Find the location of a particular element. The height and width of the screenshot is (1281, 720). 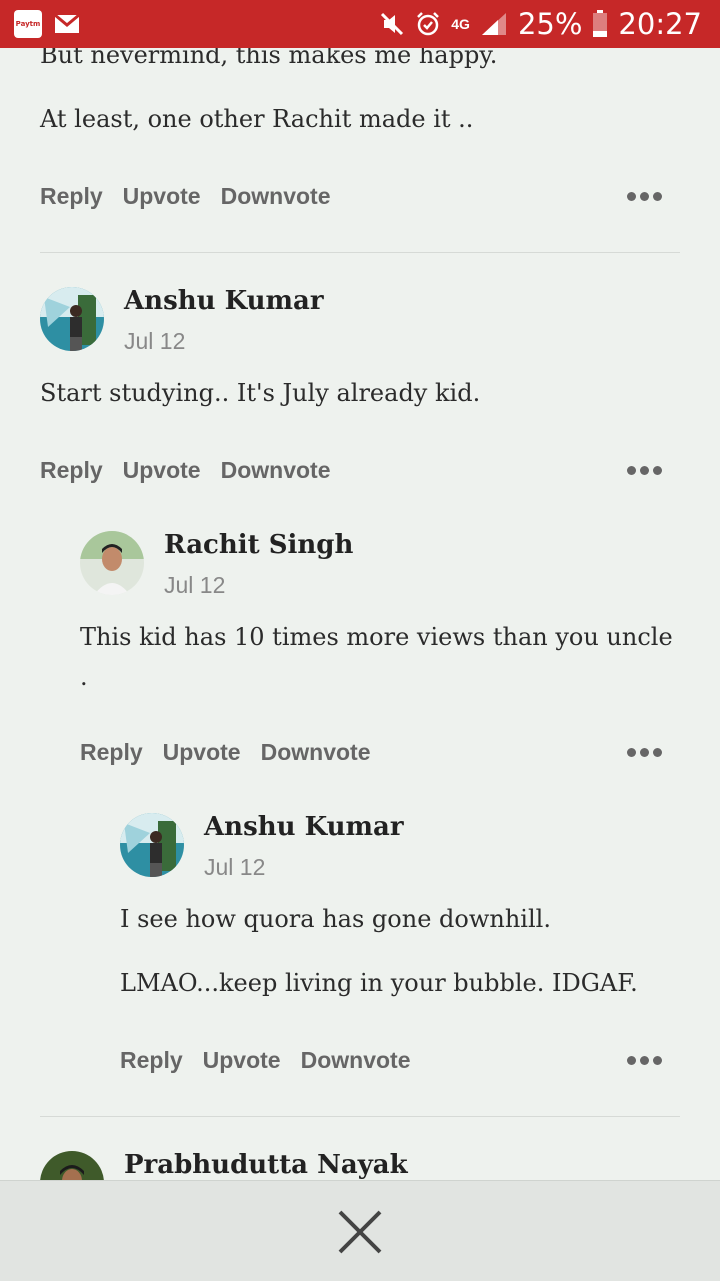

comment-text: I see how quora has gone downhill. is located at coordinates (335, 919).